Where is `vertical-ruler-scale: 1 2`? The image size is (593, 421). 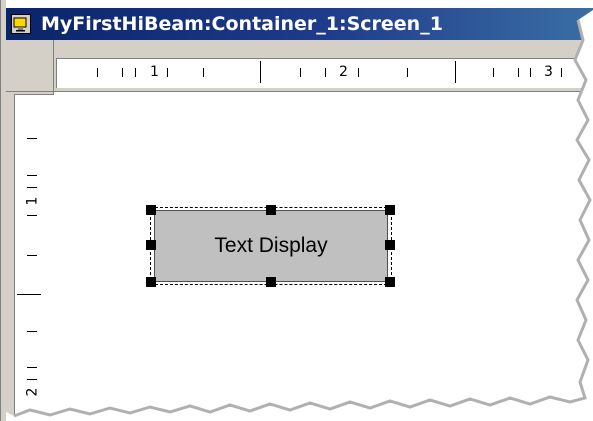
vertical-ruler-scale: 1 2 is located at coordinates (34, 257).